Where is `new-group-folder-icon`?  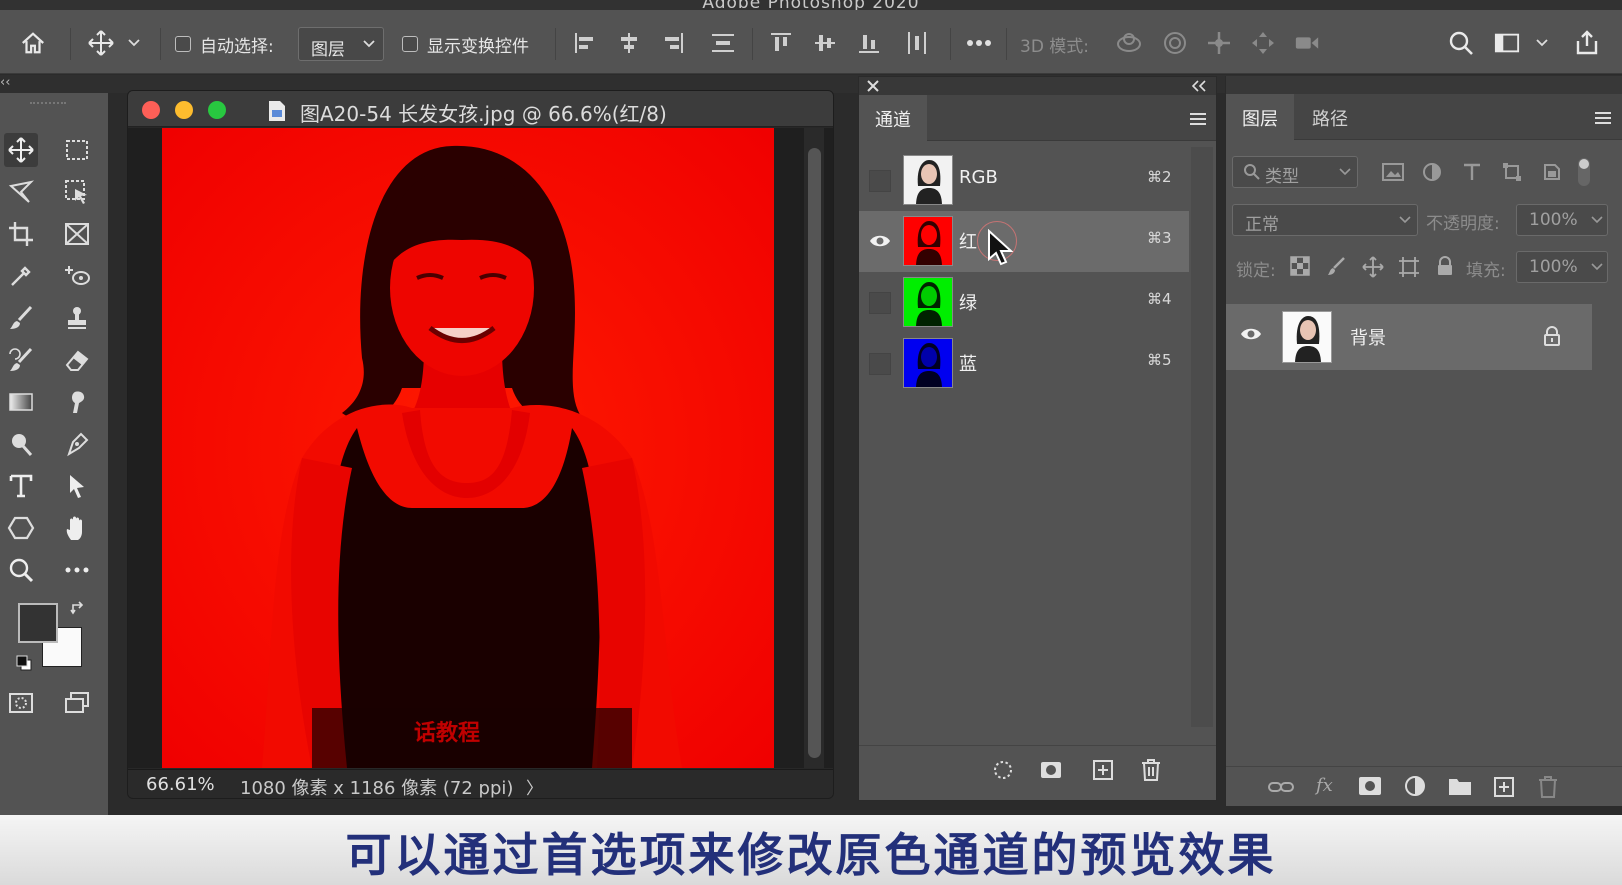 new-group-folder-icon is located at coordinates (1460, 787).